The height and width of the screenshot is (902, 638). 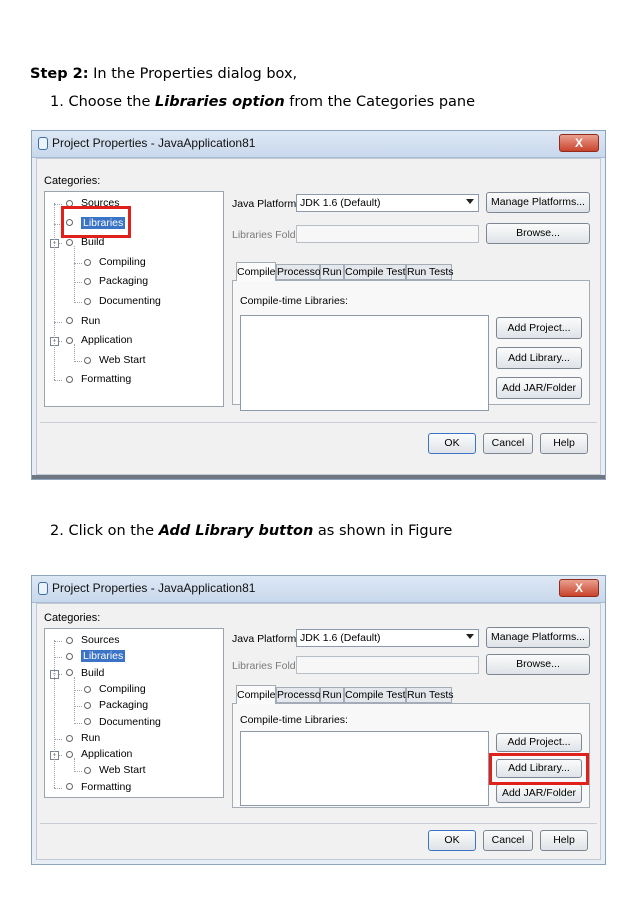 What do you see at coordinates (340, 203) in the screenshot?
I see `java-platform-value: JDK 1.6 (Default)` at bounding box center [340, 203].